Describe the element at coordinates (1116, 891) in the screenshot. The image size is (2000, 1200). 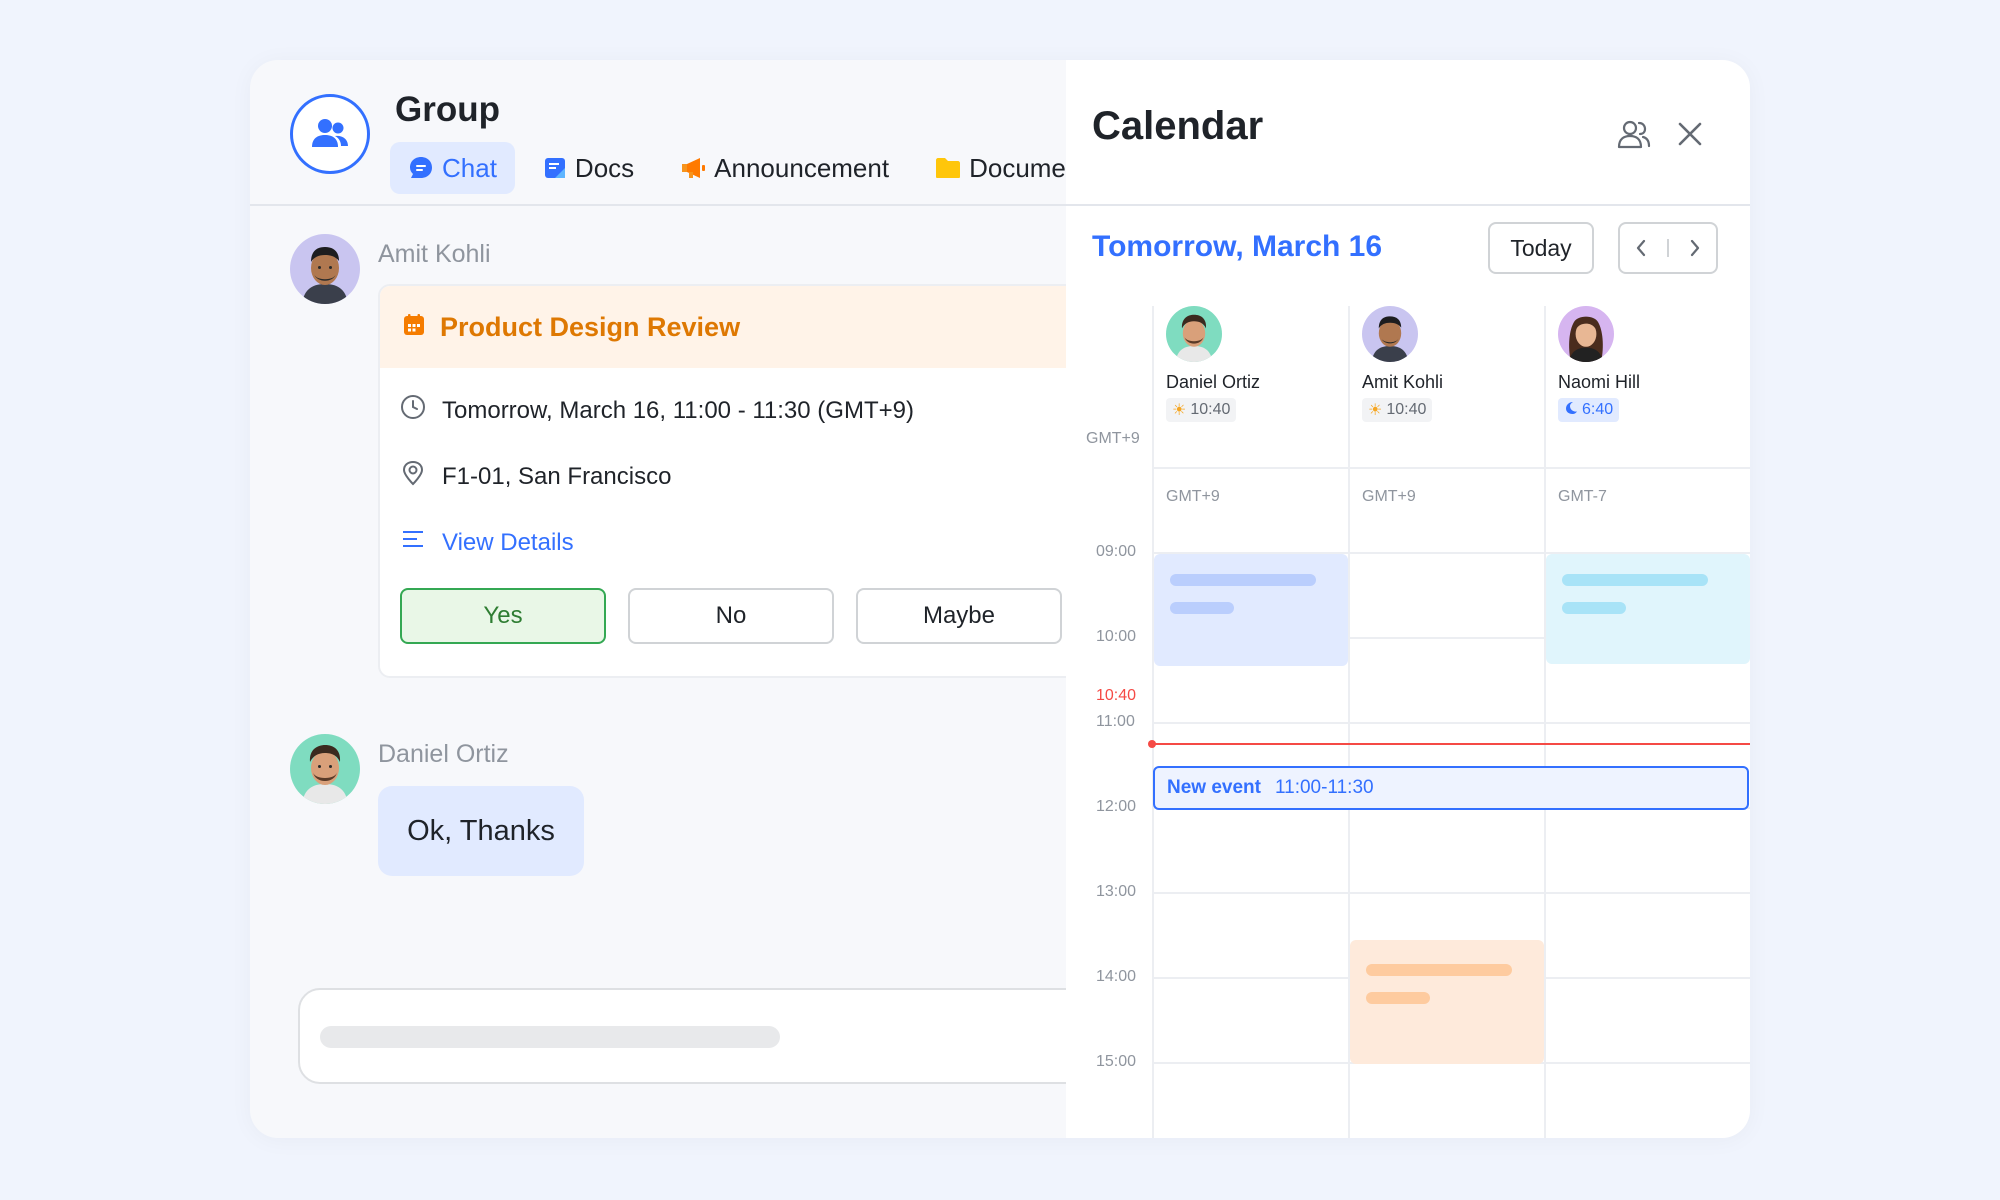
I see `hour-label: 13:00` at that location.